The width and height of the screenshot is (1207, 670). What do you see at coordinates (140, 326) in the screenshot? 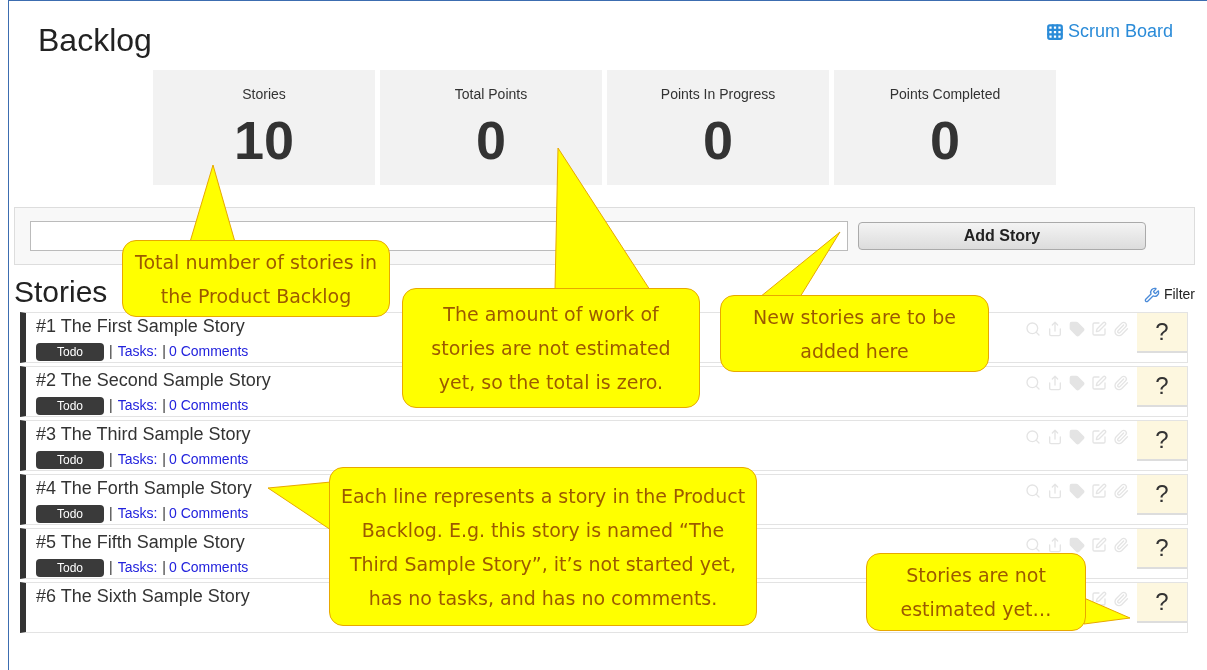
I see `story-title: #1 The First Sample Story` at bounding box center [140, 326].